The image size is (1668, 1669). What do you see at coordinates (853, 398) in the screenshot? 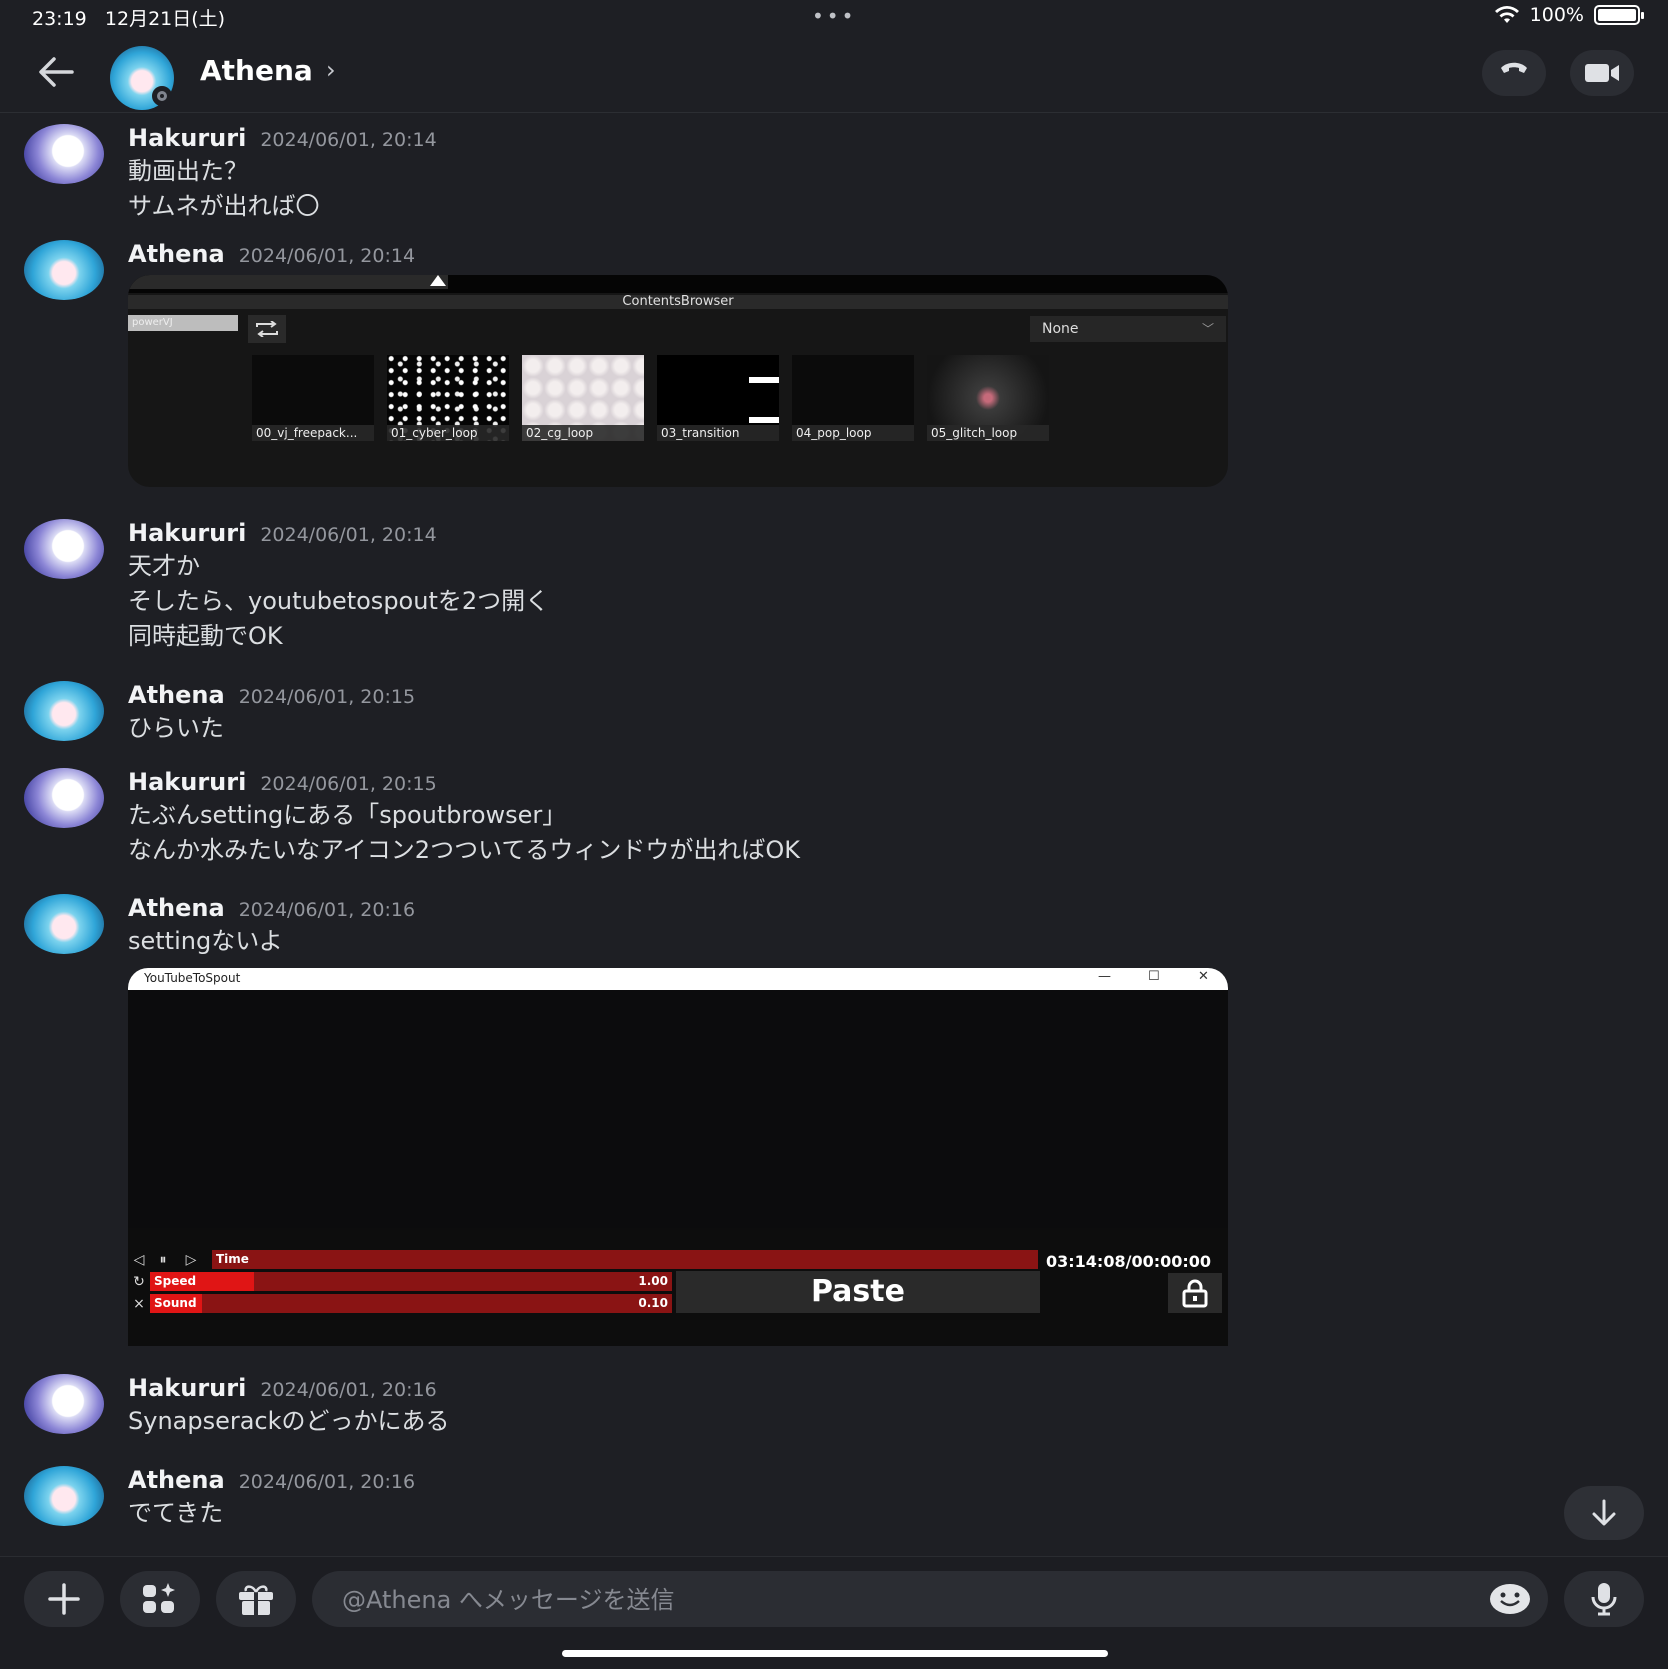
I see `thumbnail: 04_pop_loop` at bounding box center [853, 398].